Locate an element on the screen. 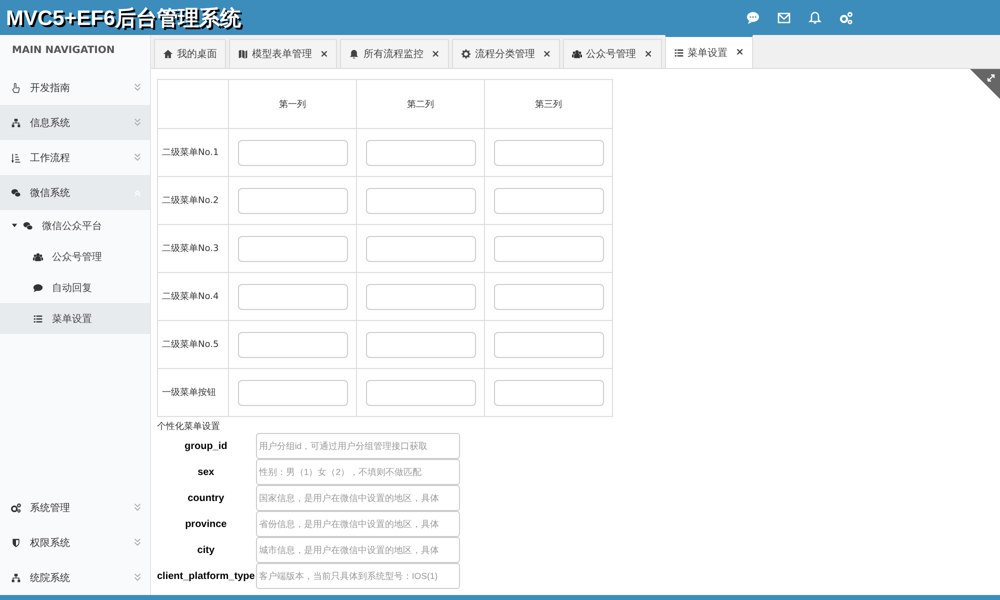 The height and width of the screenshot is (600, 1000). chat-icon is located at coordinates (753, 17).